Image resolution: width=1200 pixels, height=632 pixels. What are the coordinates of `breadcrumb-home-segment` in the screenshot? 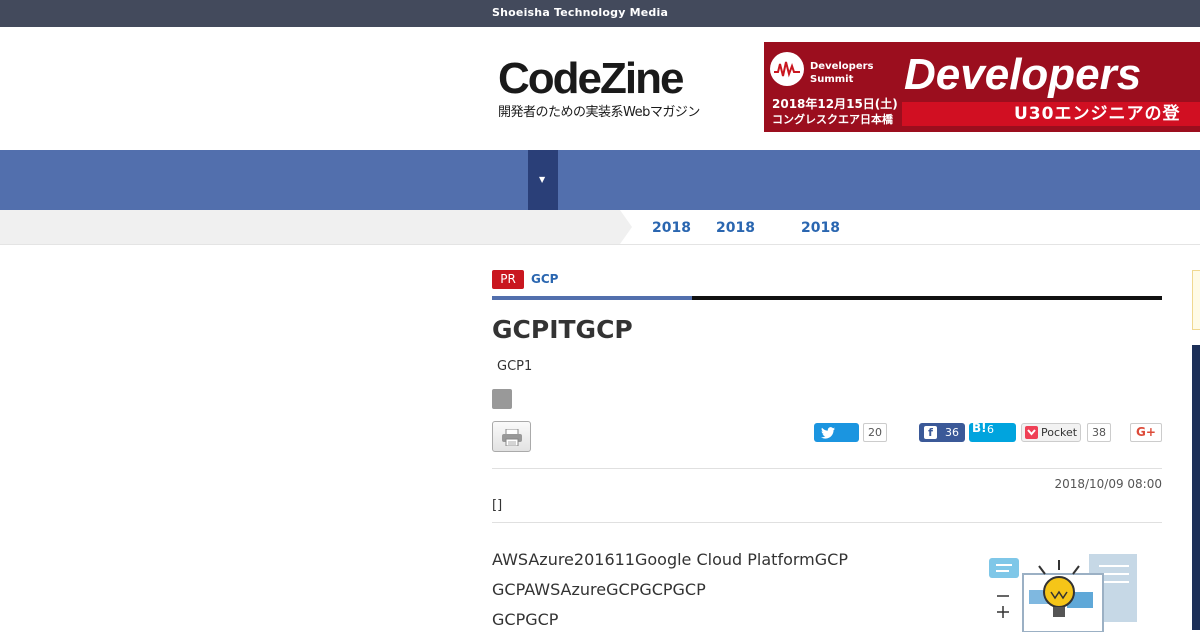 It's located at (310, 227).